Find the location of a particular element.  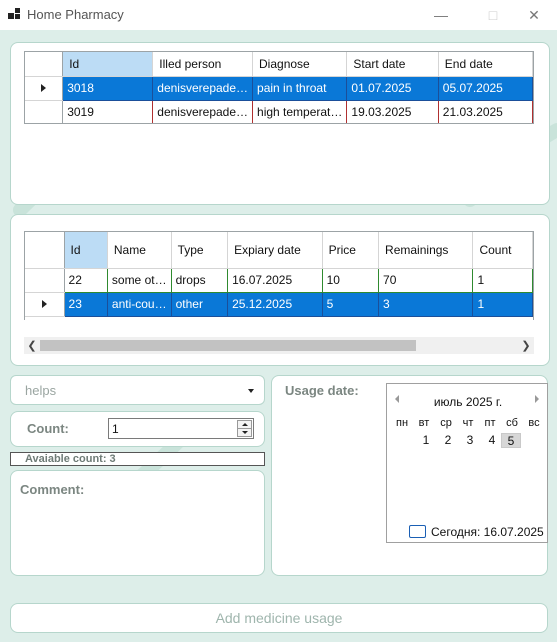

column-header: Illed person is located at coordinates (203, 64).